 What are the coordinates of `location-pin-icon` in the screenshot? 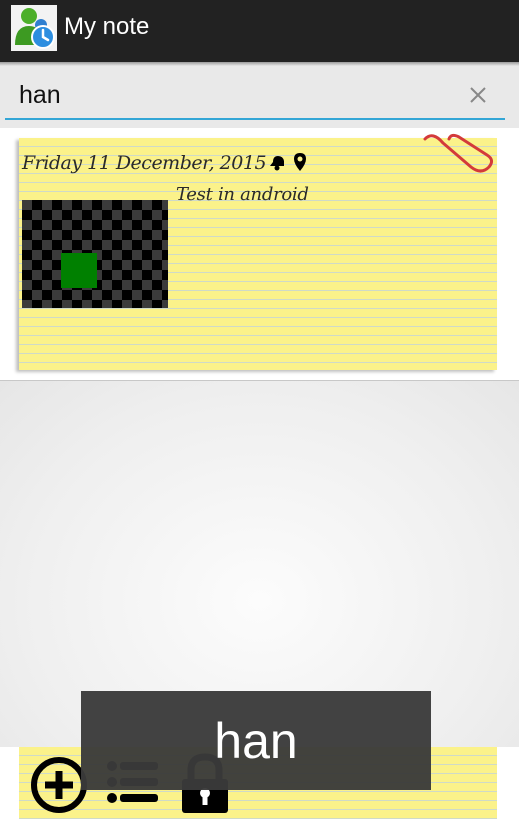 It's located at (300, 162).